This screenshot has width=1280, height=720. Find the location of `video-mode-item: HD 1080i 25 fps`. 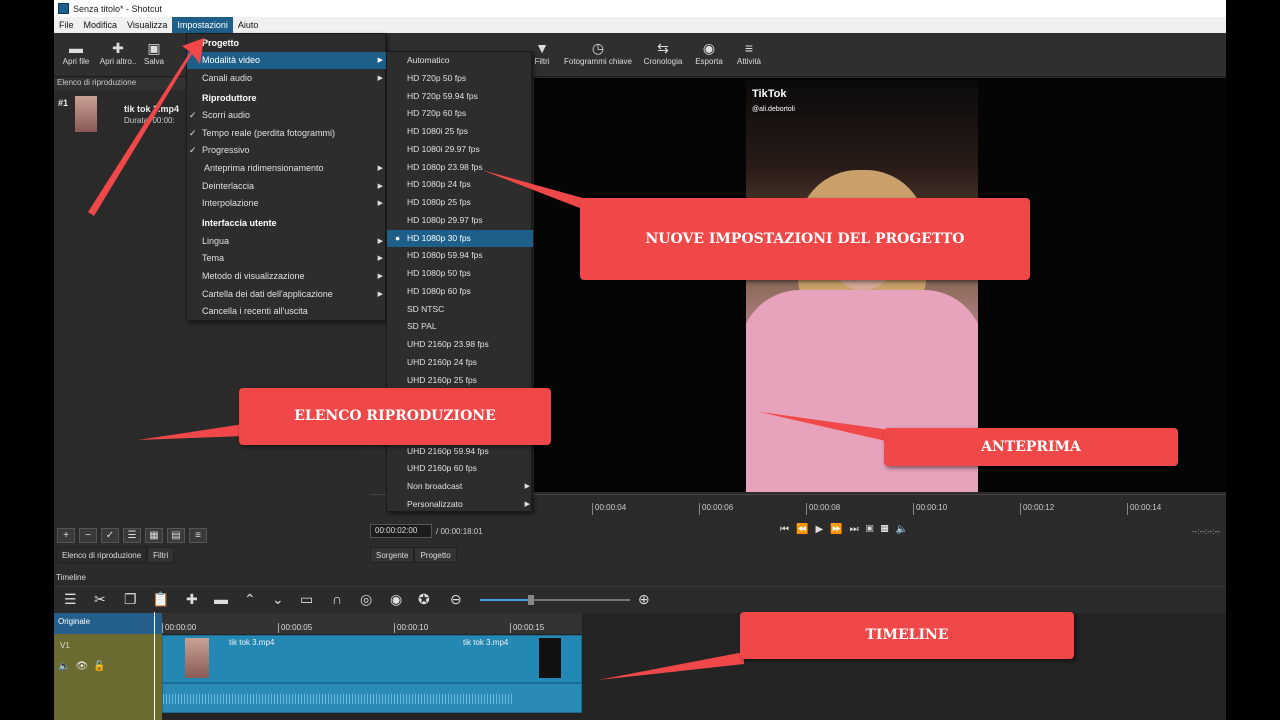

video-mode-item: HD 1080i 25 fps is located at coordinates (460, 132).